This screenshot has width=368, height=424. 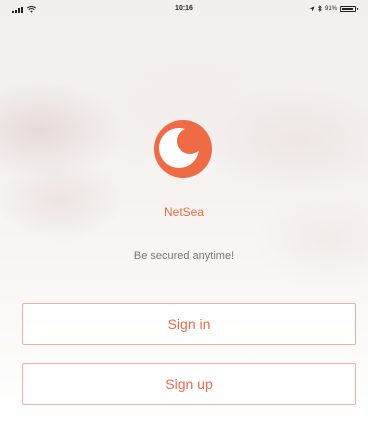 I want to click on tagline: Be secured anytime!, so click(x=184, y=256).